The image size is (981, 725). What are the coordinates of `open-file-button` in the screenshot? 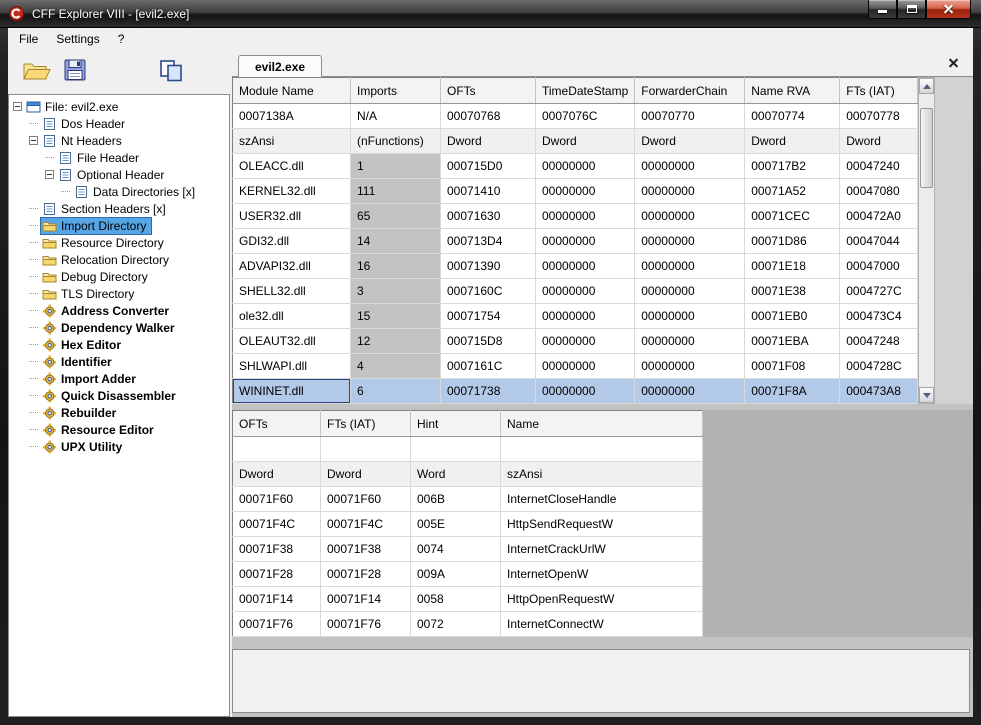 It's located at (37, 72).